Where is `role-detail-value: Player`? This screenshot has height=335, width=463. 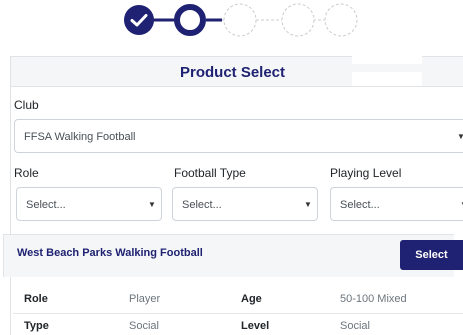
role-detail-value: Player is located at coordinates (145, 299).